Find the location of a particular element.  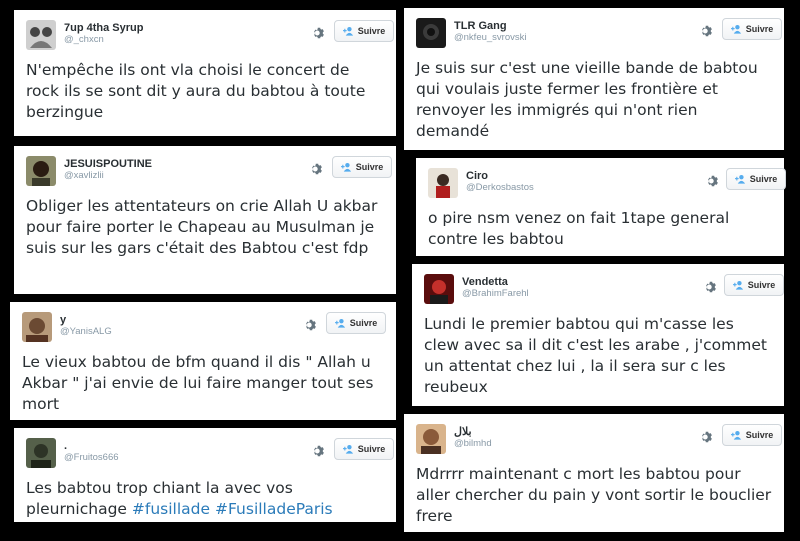

user-handle: @YanisALG is located at coordinates (86, 332).